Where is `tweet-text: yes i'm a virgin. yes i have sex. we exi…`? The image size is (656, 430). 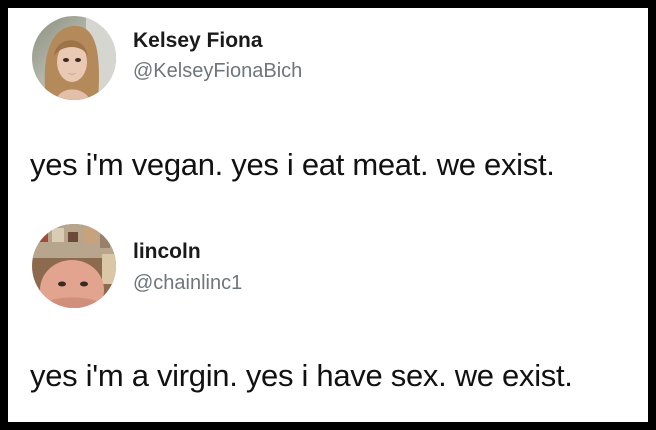
tweet-text: yes i'm a virgin. yes i have sex. we exi… is located at coordinates (301, 375).